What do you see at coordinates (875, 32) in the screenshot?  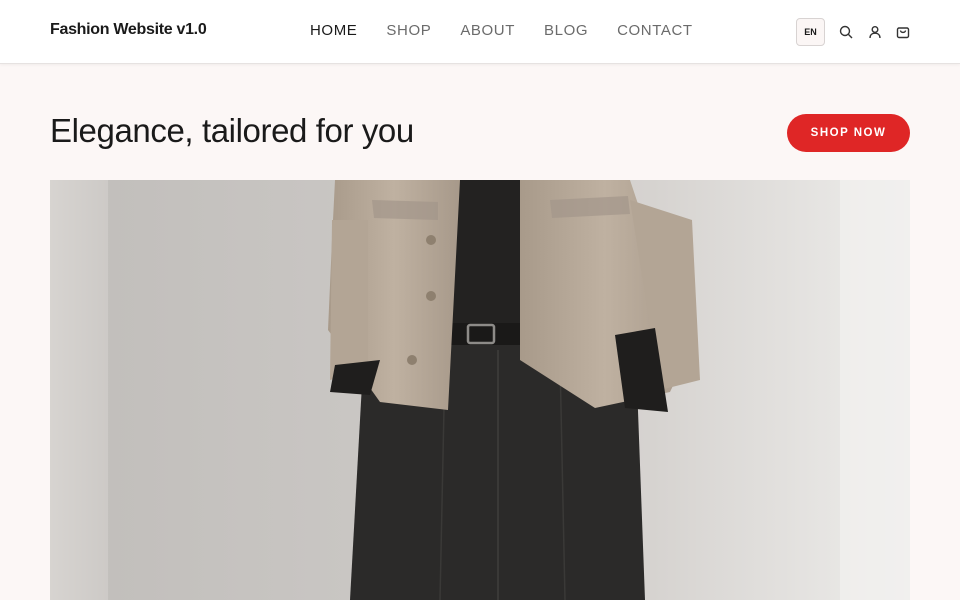 I see `user-icon` at bounding box center [875, 32].